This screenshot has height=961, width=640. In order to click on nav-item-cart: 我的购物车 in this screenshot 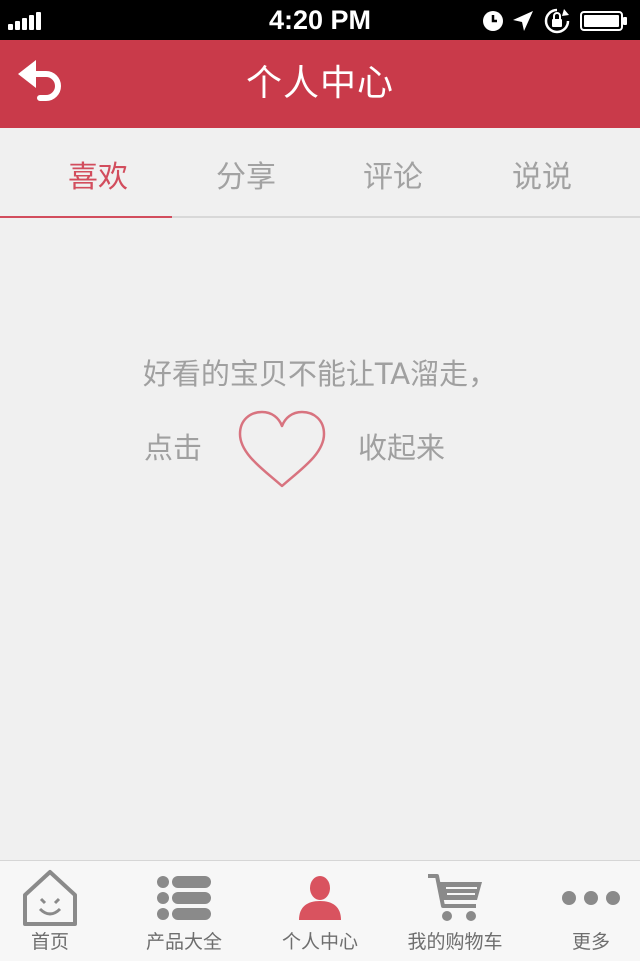, I will do `click(455, 911)`.